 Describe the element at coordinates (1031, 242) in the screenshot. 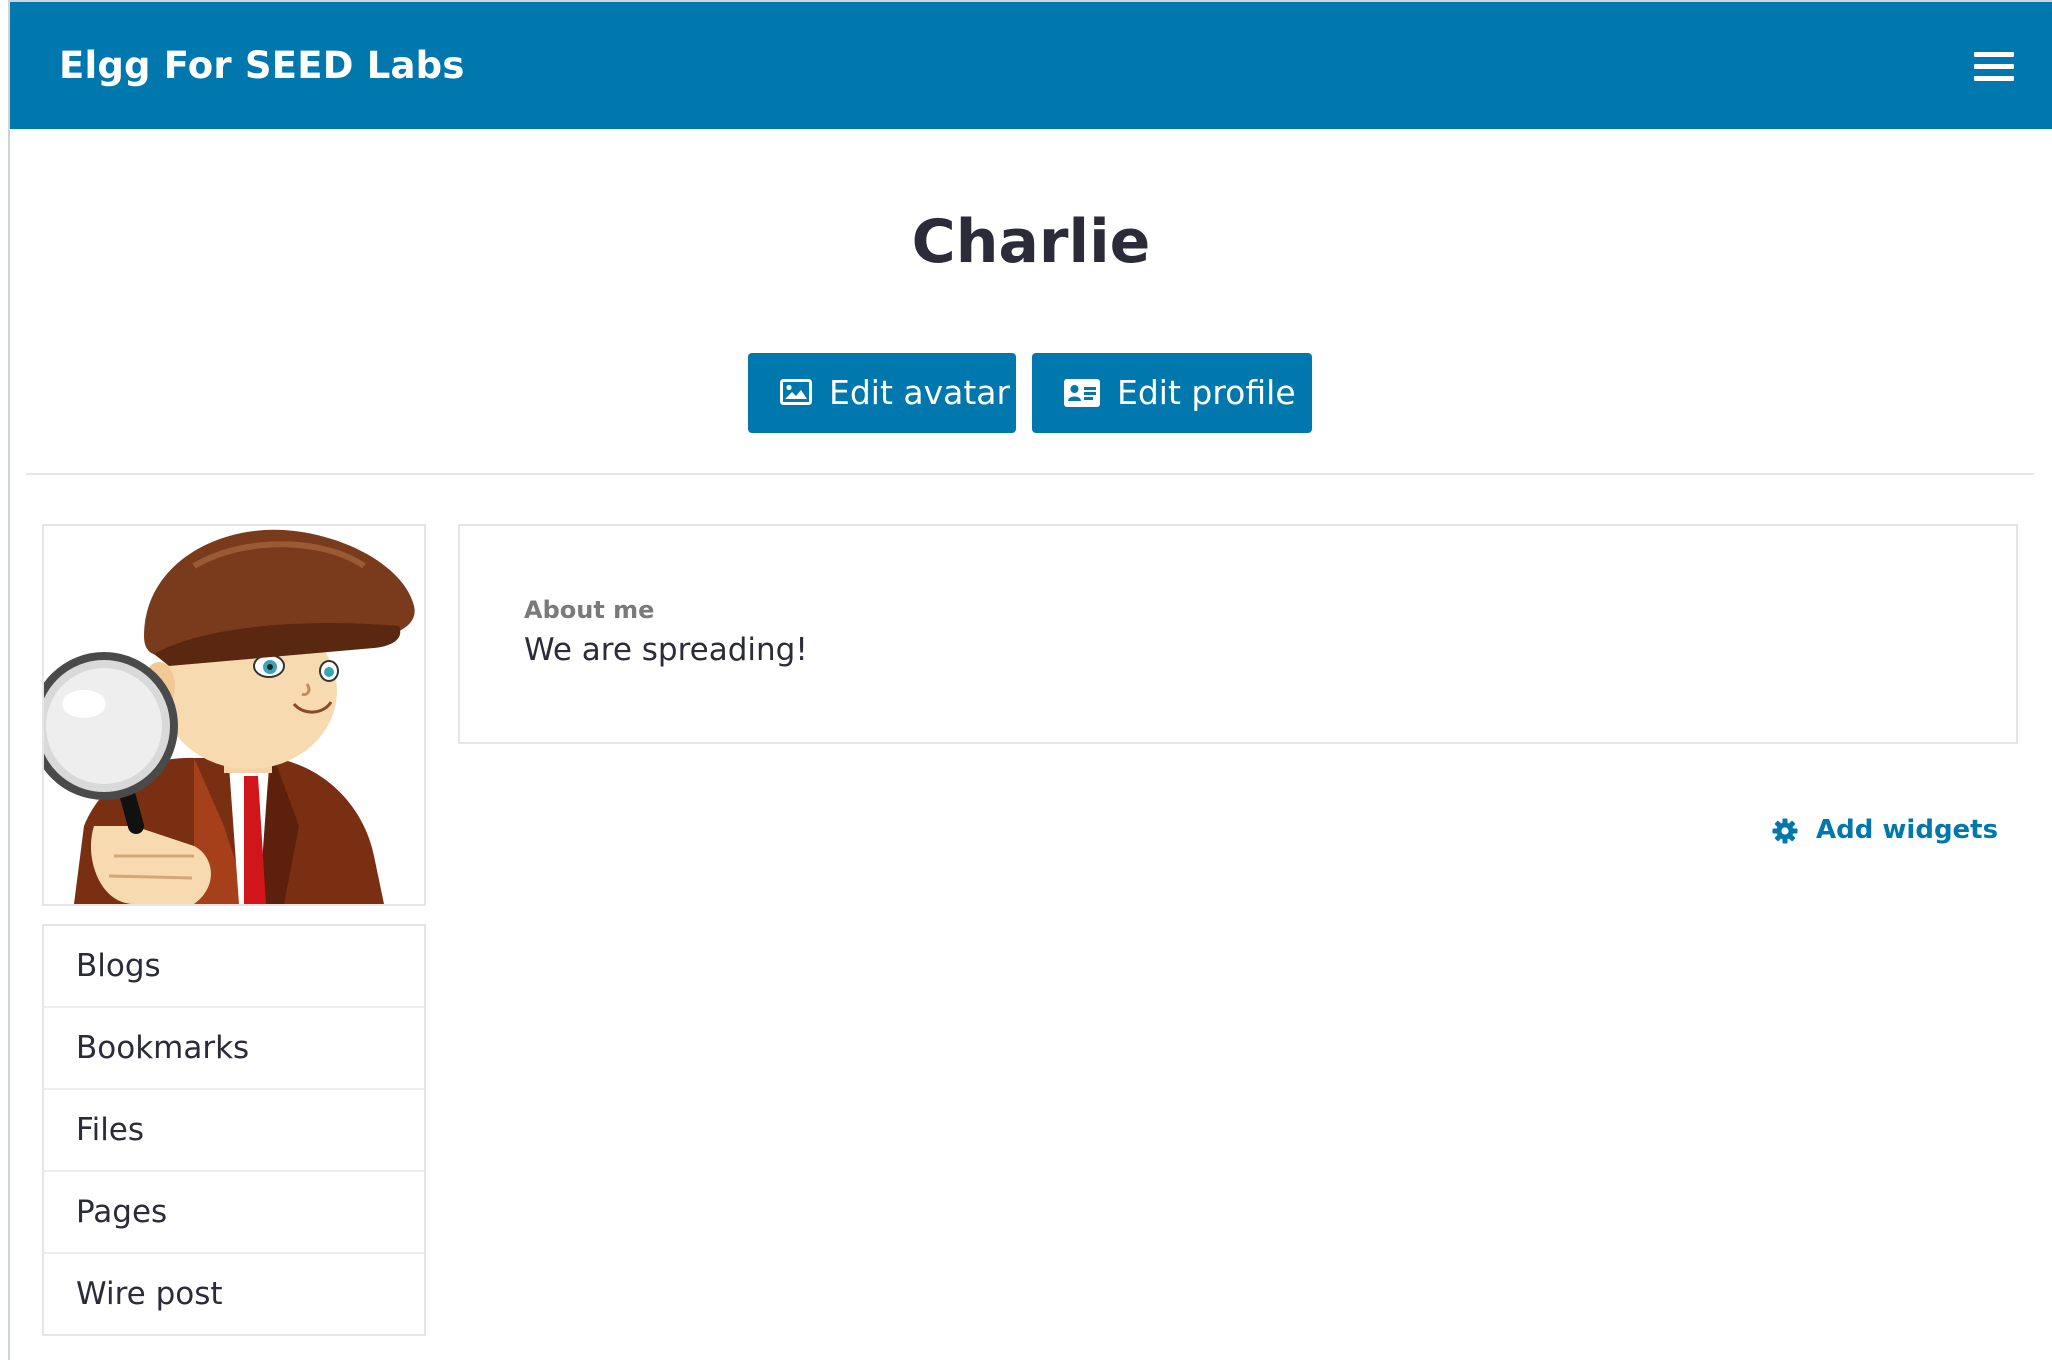

I see `page-title: Charlie` at that location.